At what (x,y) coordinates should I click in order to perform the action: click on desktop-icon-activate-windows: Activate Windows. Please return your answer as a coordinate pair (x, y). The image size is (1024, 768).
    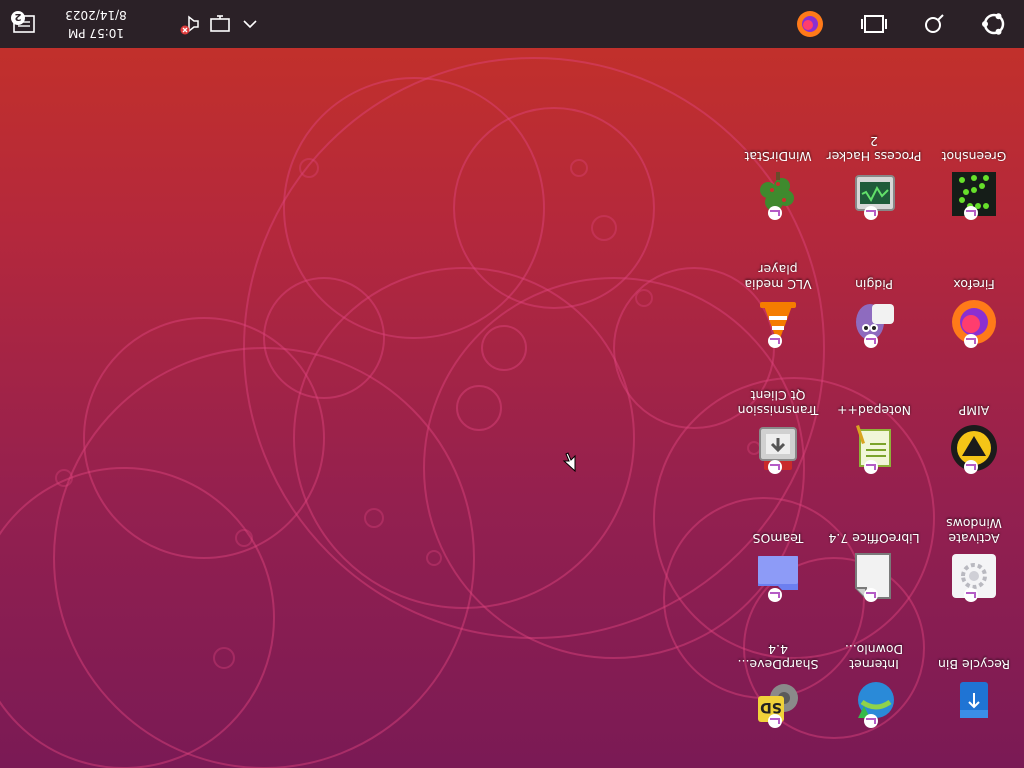
    Looking at the image, I should click on (974, 548).